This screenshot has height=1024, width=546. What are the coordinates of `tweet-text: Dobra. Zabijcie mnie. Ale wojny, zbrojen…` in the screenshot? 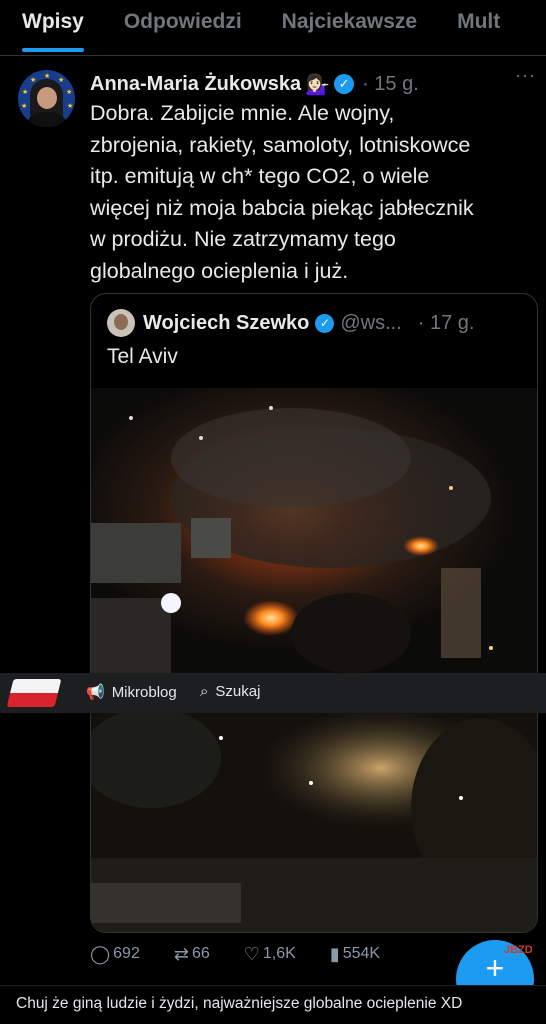 It's located at (282, 192).